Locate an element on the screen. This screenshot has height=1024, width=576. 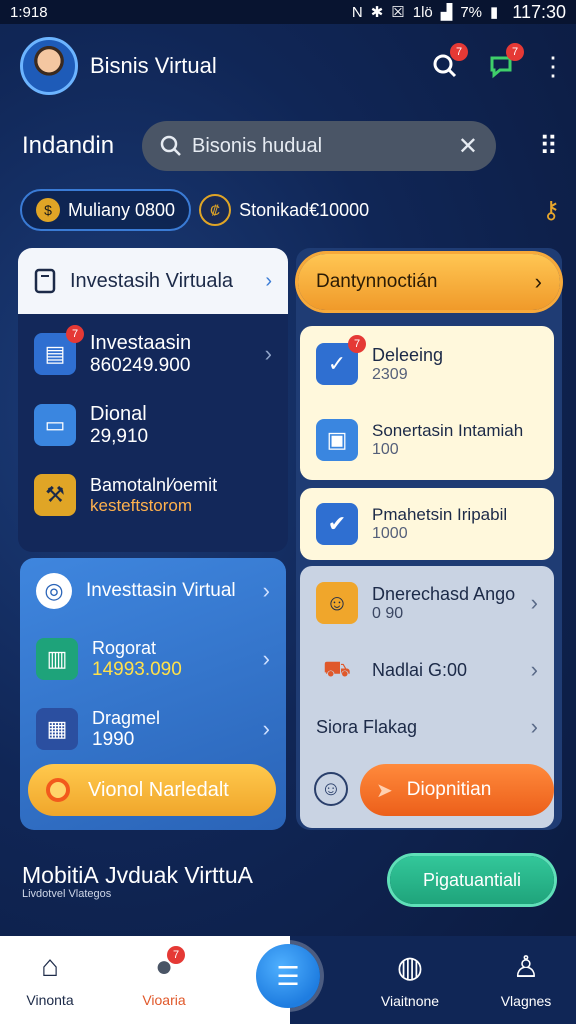
list-item: ▭ Dional 29,910 is located at coordinates (153, 425).